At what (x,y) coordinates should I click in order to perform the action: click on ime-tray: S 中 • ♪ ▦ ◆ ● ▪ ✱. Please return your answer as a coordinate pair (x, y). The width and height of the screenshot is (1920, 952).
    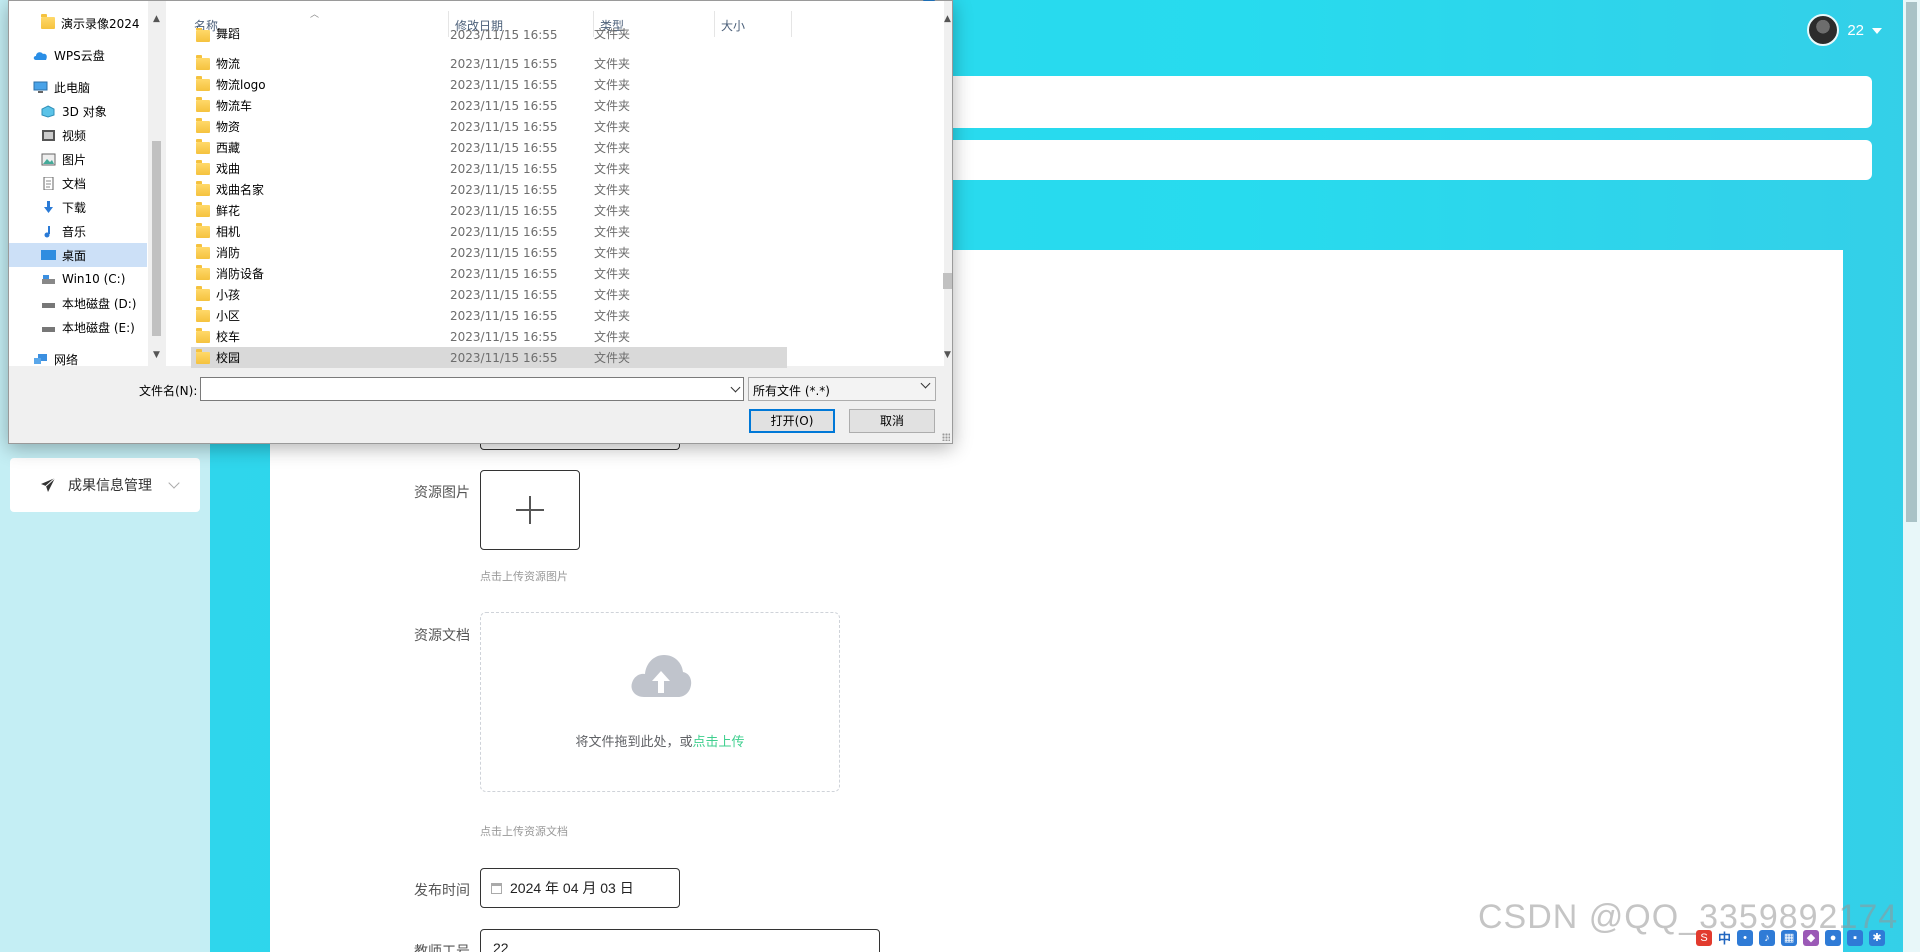
    Looking at the image, I should click on (1791, 937).